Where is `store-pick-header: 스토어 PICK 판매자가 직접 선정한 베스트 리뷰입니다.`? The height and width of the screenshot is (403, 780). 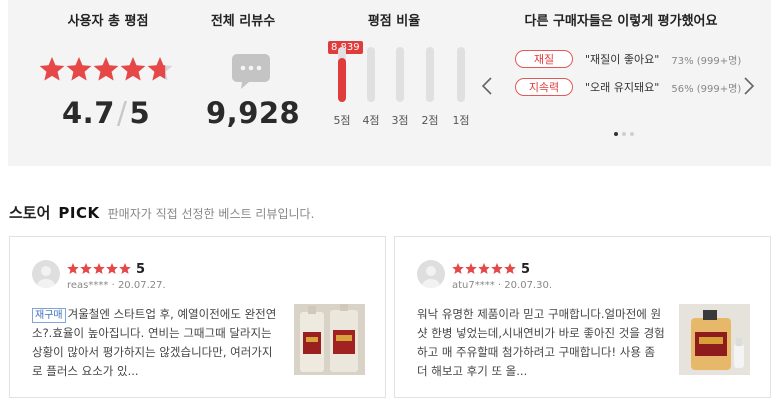 store-pick-header: 스토어 PICK 판매자가 직접 선정한 베스트 리뷰입니다. is located at coordinates (161, 212).